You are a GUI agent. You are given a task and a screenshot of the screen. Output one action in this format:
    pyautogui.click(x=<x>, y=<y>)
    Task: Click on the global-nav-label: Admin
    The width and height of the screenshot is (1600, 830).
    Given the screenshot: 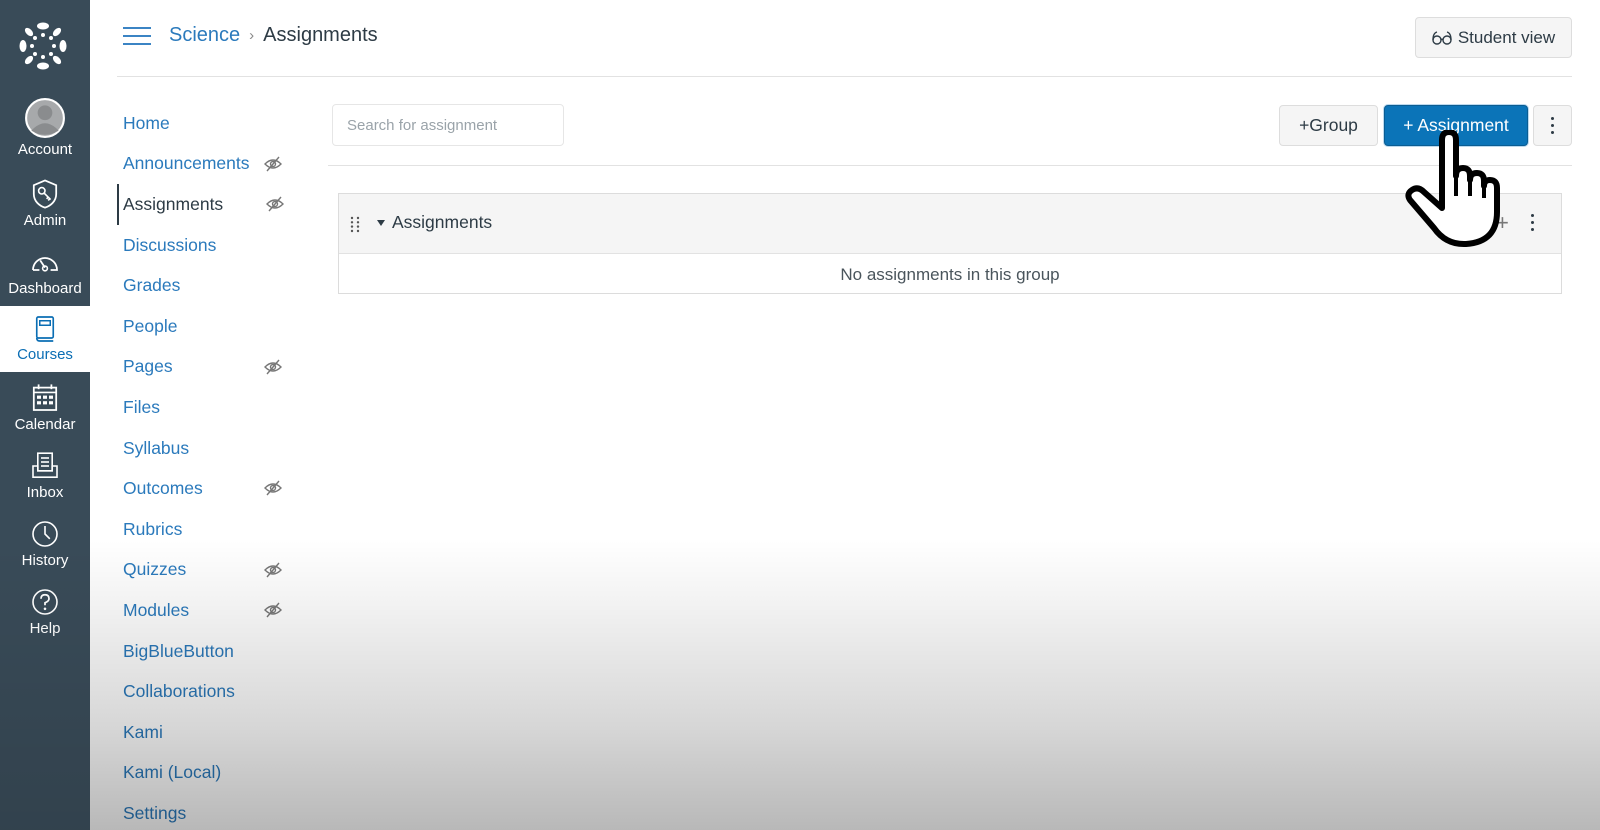 What is the action you would take?
    pyautogui.click(x=45, y=220)
    